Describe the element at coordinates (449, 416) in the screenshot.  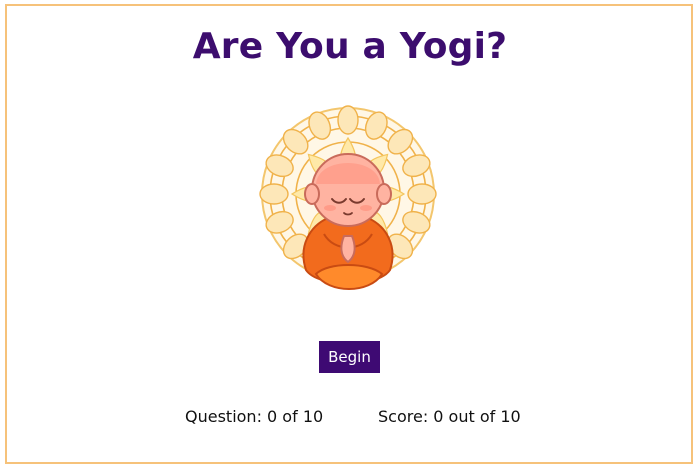
I see `score-counter: Score: 0 out of 10` at that location.